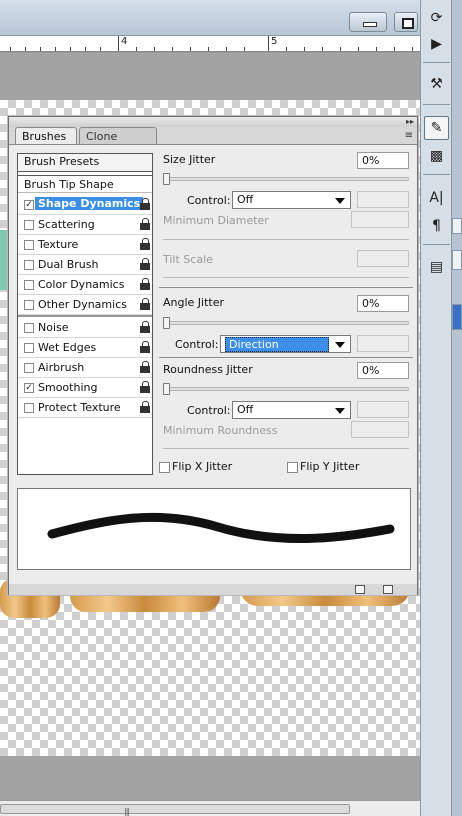  Describe the element at coordinates (85, 245) in the screenshot. I see `option-texture: Texture` at that location.